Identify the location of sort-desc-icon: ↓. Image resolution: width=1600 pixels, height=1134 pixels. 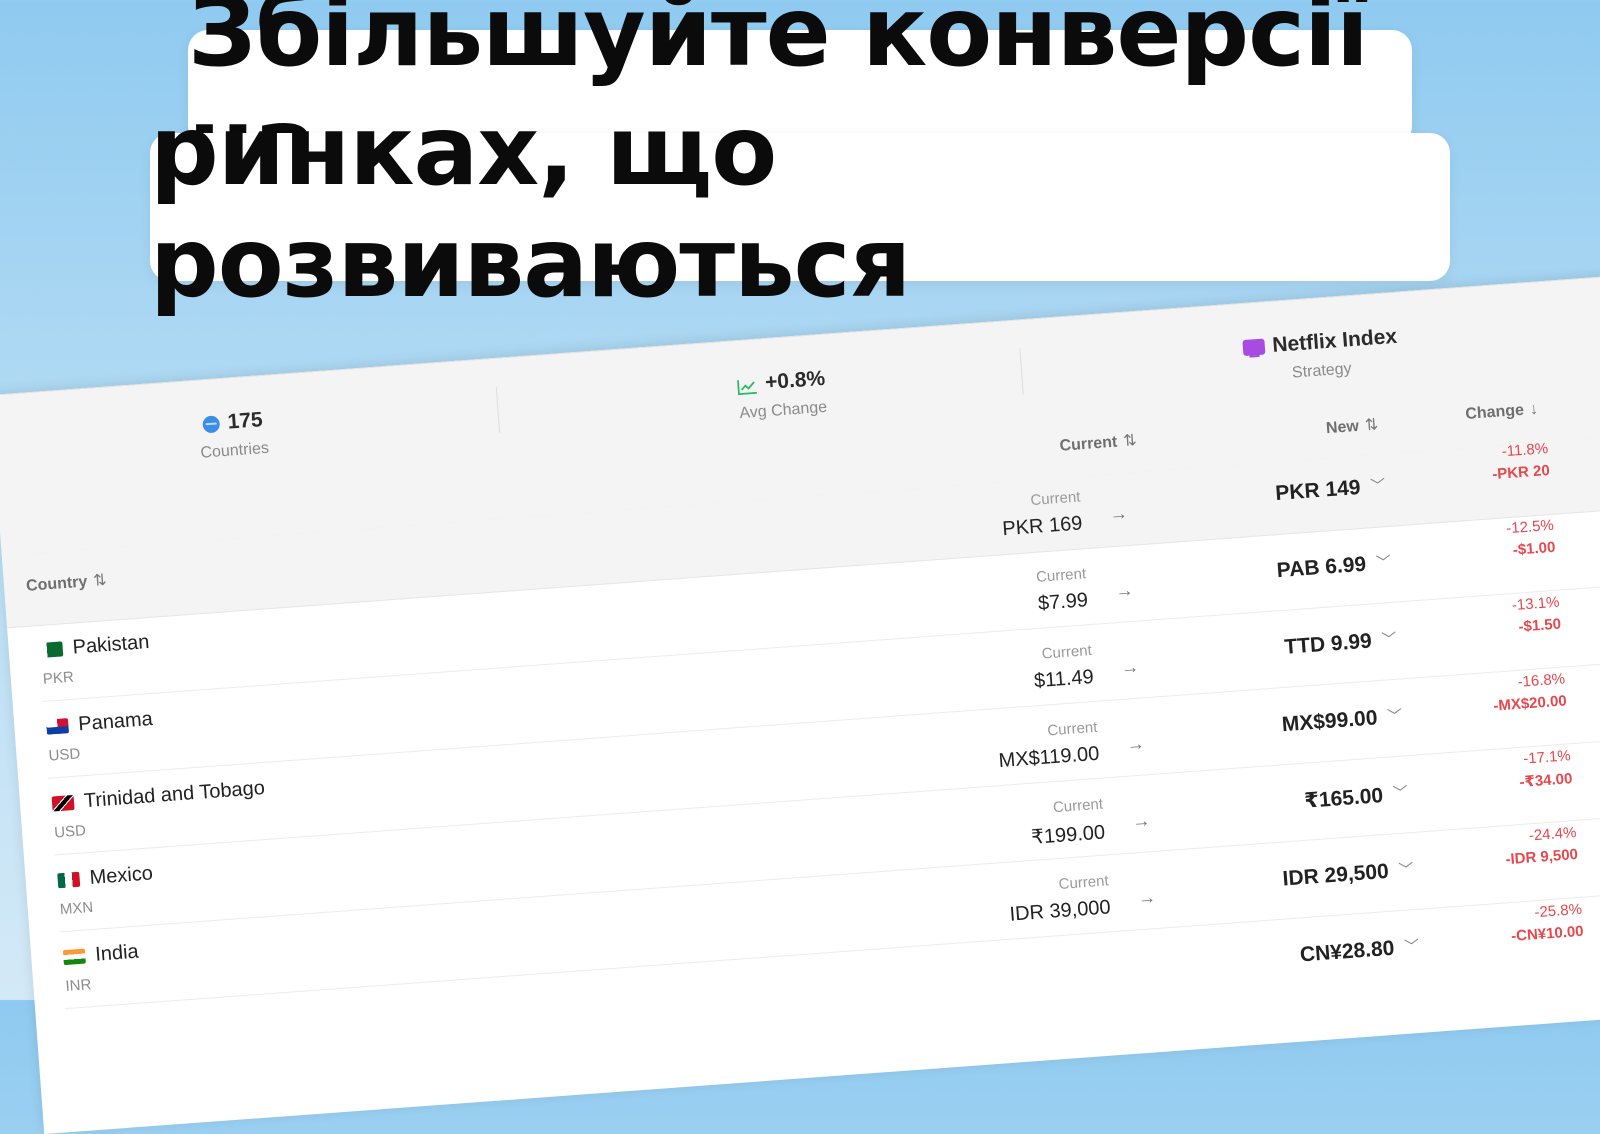
(1533, 410).